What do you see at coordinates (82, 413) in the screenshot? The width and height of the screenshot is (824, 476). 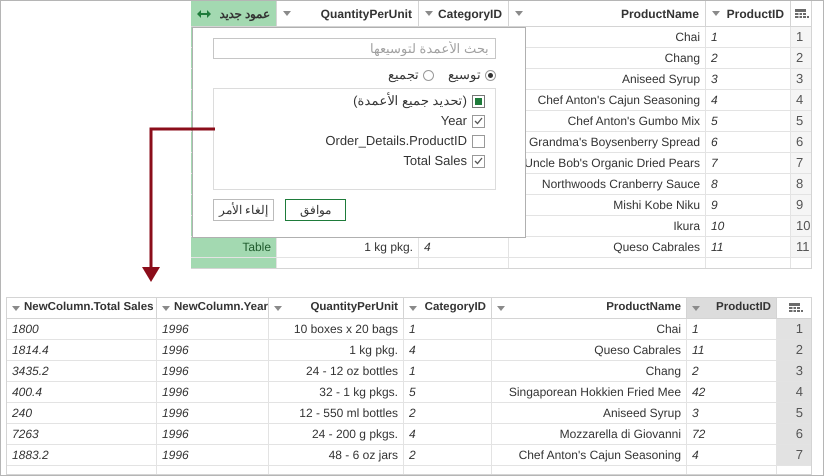 I see `table-cell: 240` at bounding box center [82, 413].